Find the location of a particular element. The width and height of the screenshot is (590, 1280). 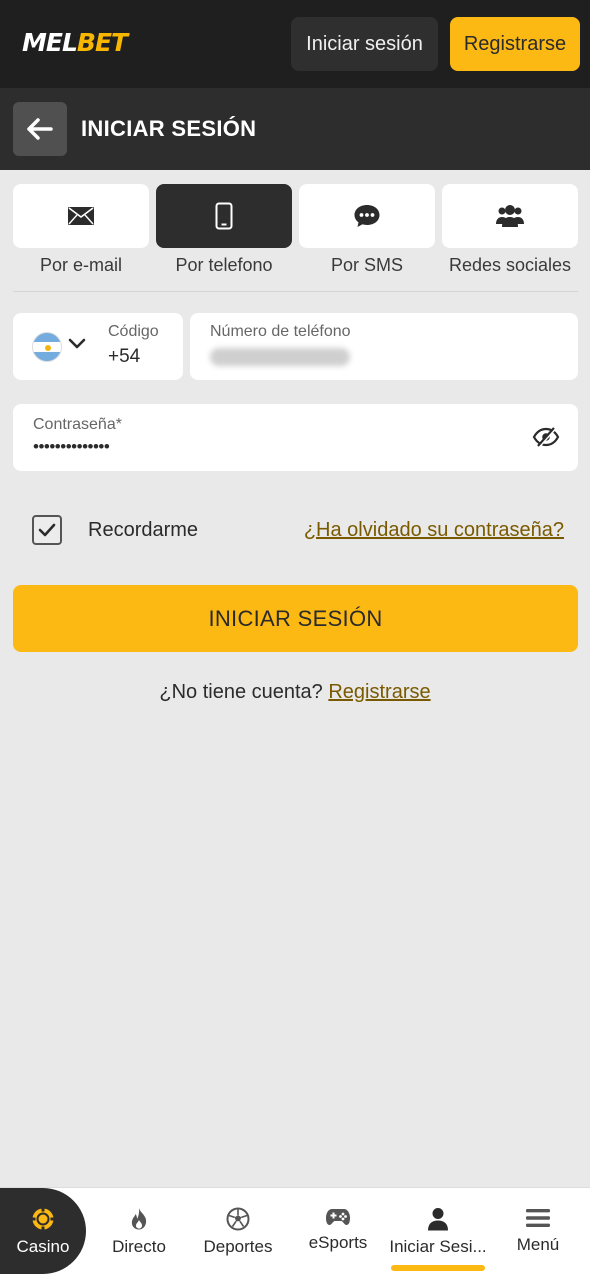

gamepad-icon is located at coordinates (338, 1217).